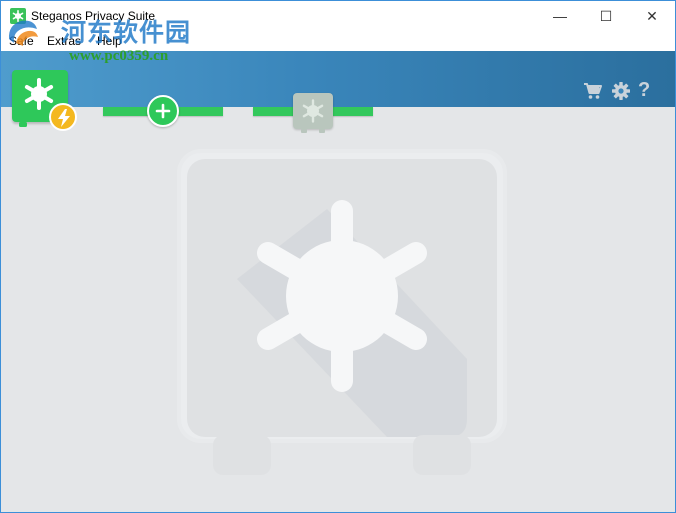 The width and height of the screenshot is (676, 513). What do you see at coordinates (23, 33) in the screenshot?
I see `watermark-logo-icon` at bounding box center [23, 33].